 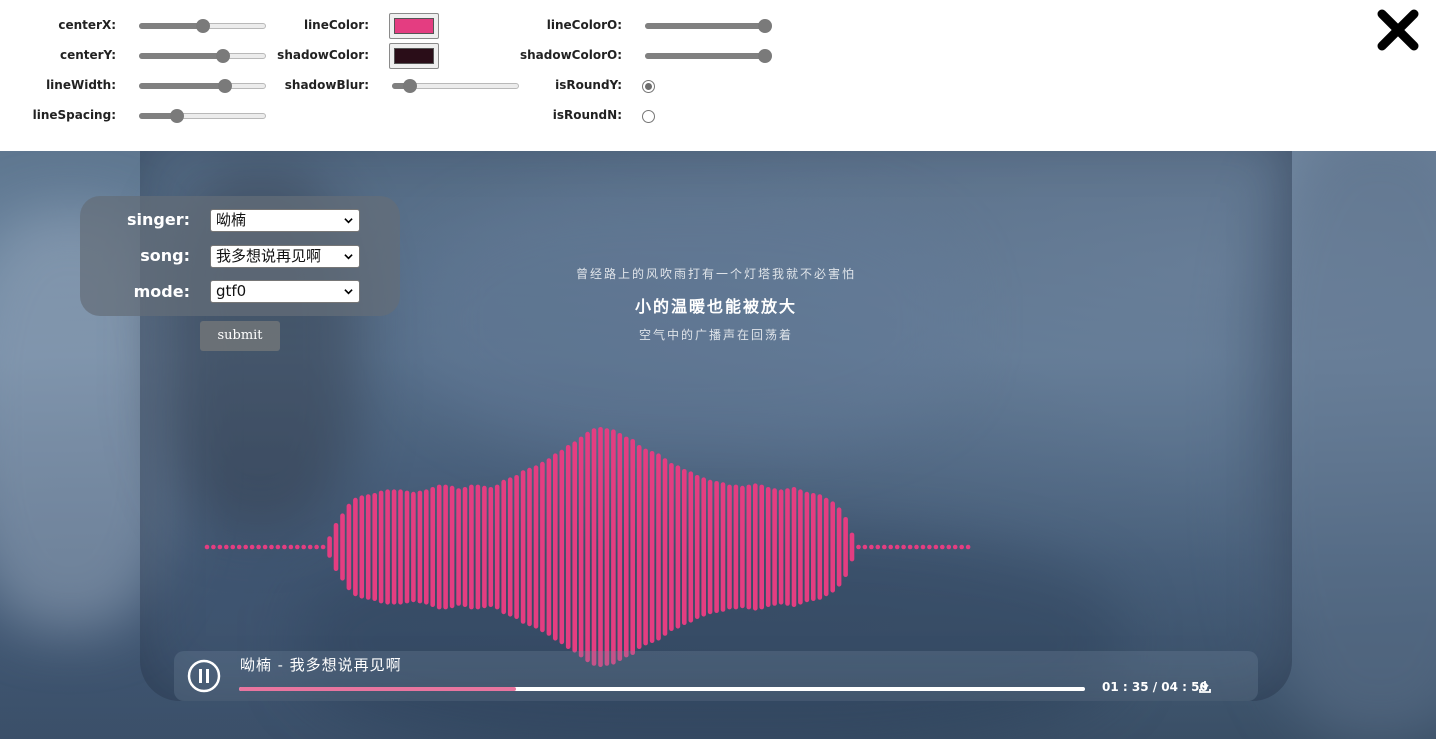 I want to click on lineColor-picker, so click(x=414, y=26).